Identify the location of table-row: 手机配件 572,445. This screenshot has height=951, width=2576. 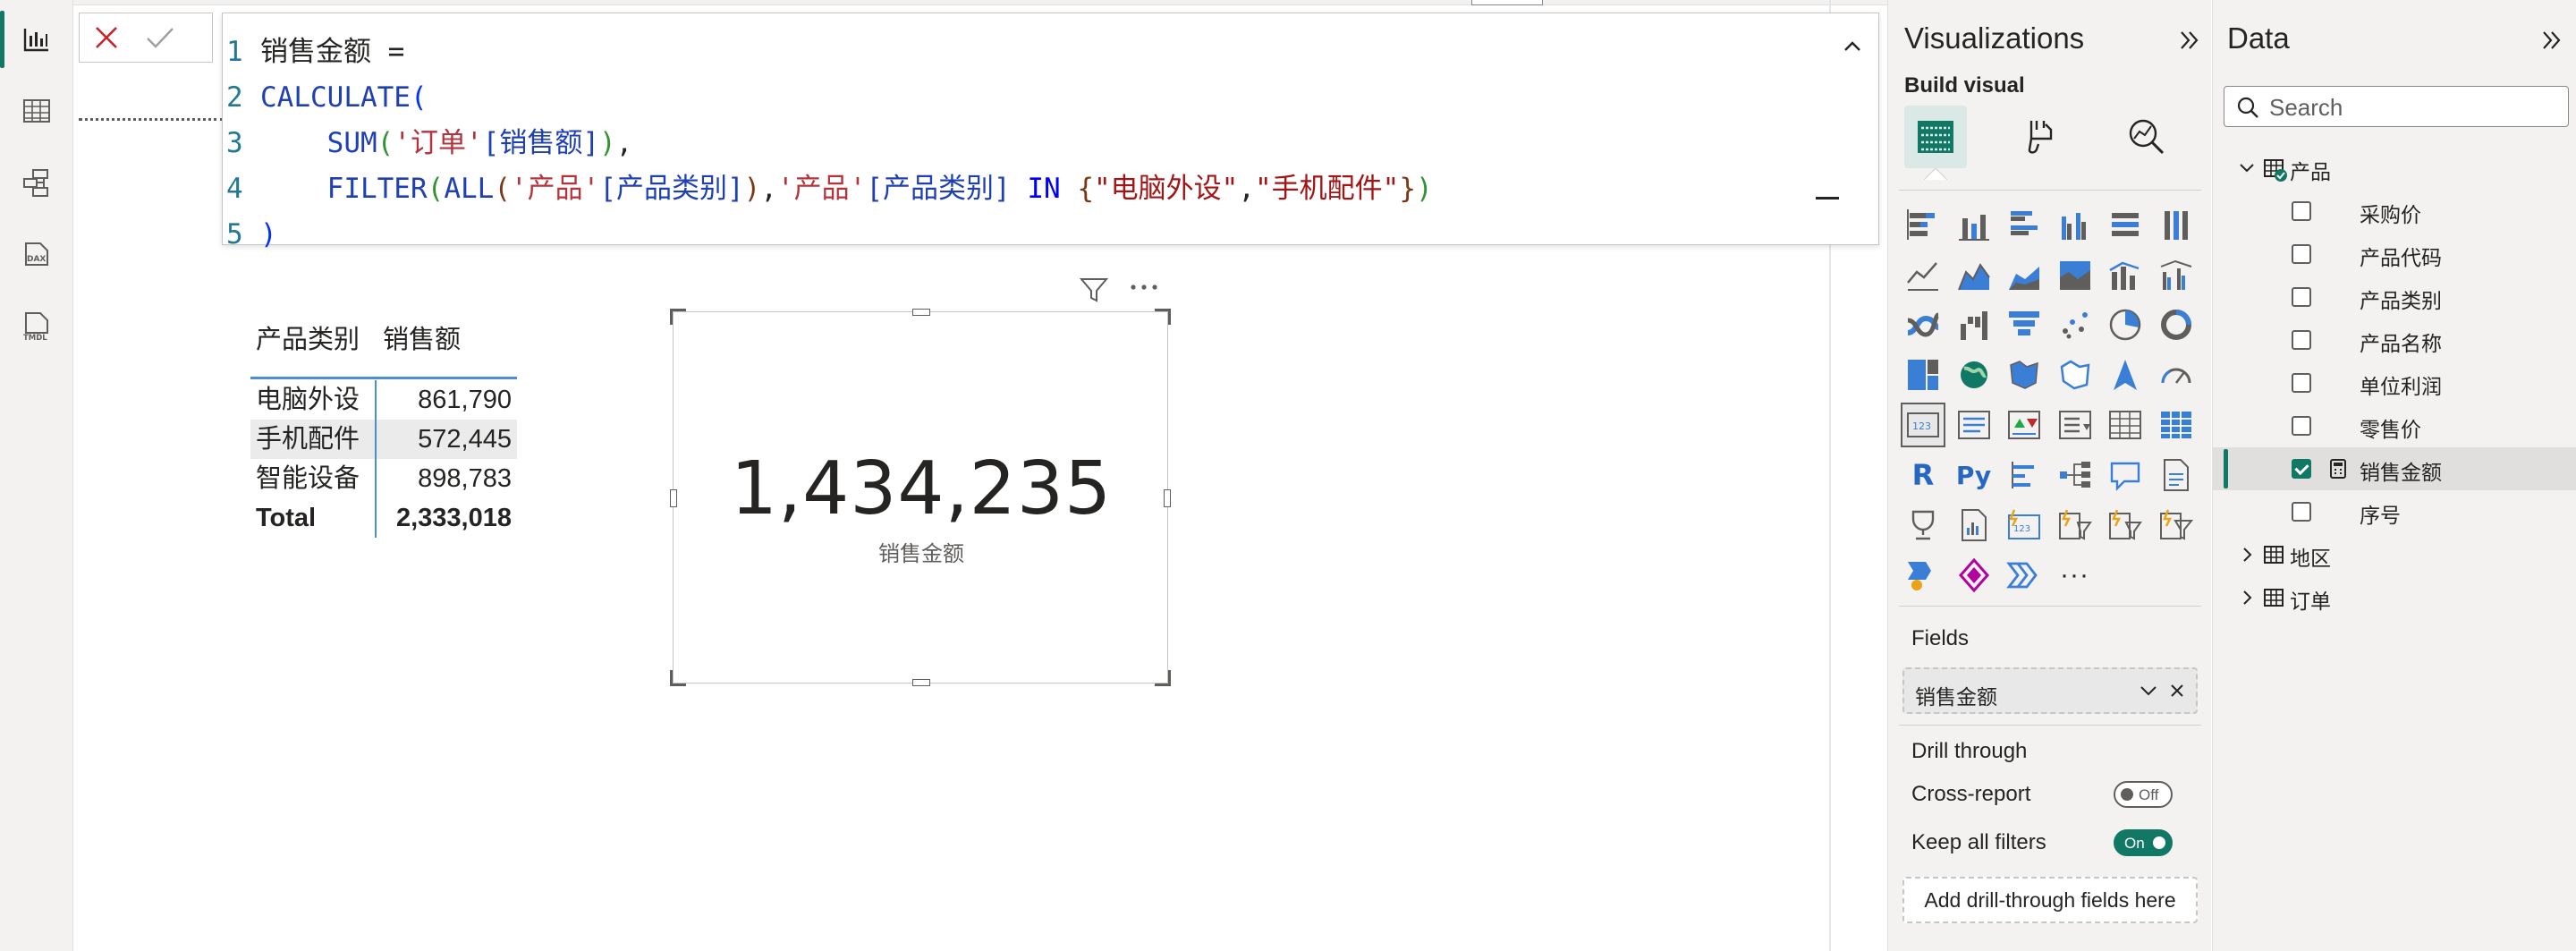
(383, 439).